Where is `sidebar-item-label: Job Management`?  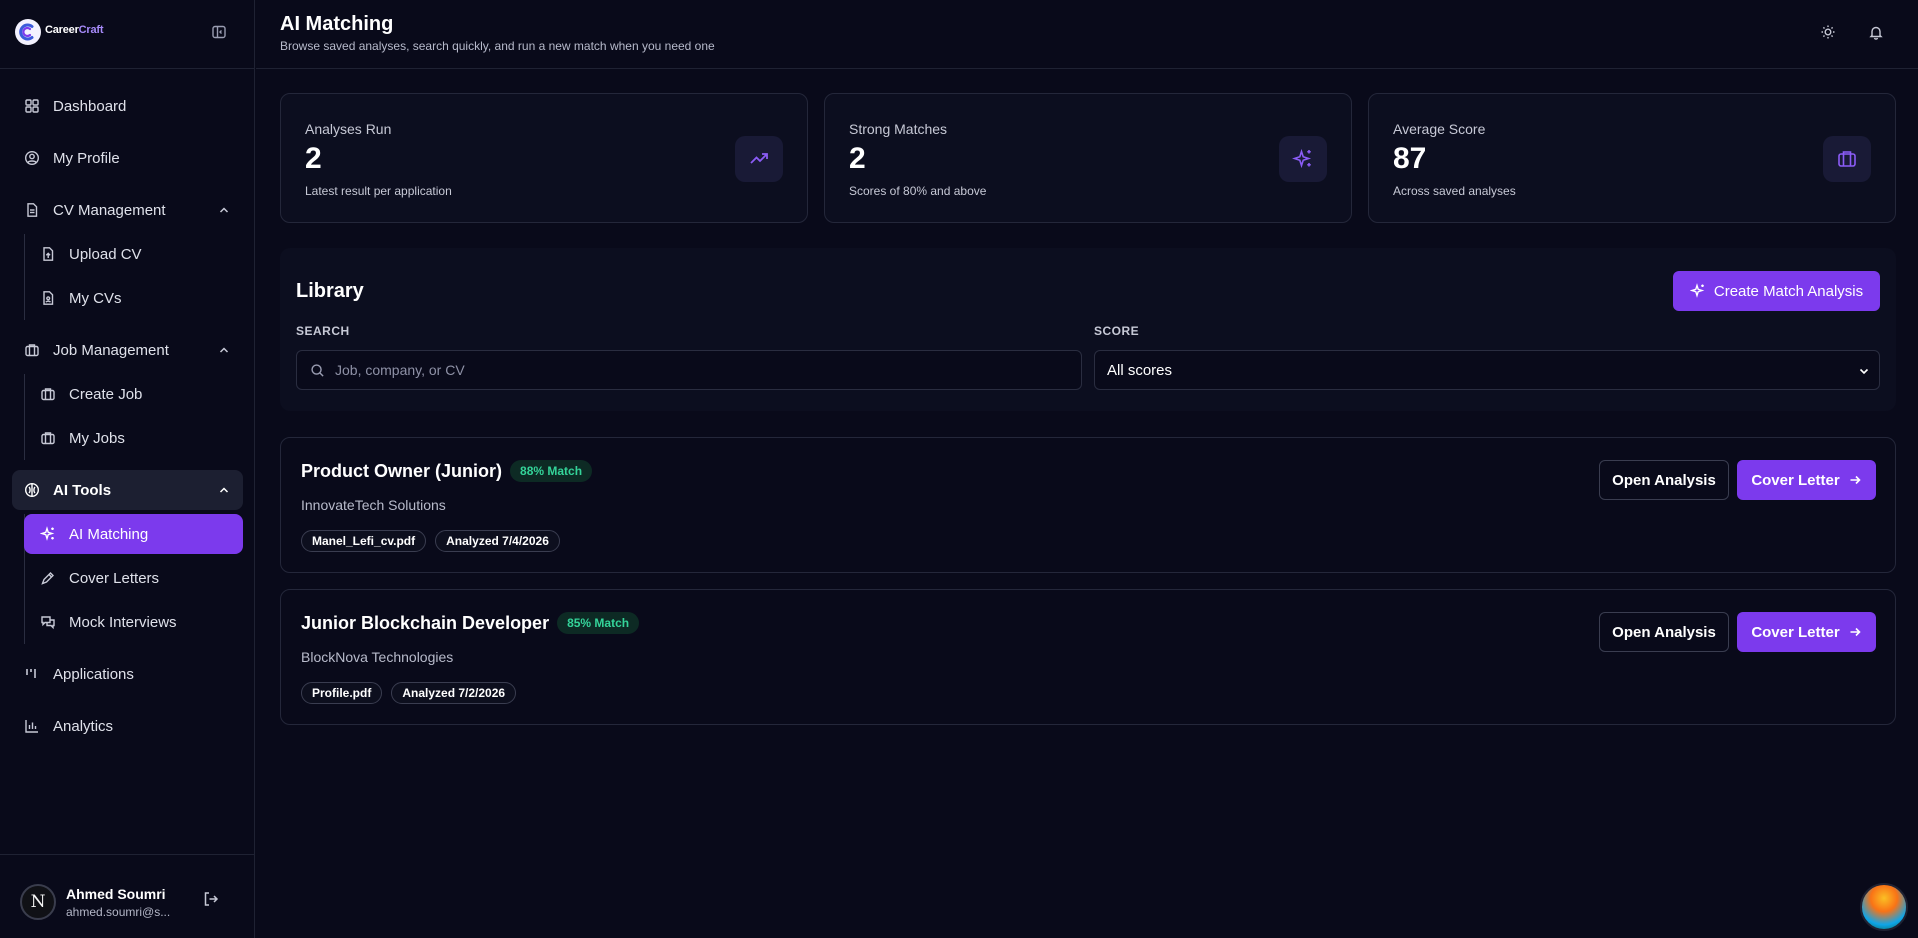
sidebar-item-label: Job Management is located at coordinates (111, 350).